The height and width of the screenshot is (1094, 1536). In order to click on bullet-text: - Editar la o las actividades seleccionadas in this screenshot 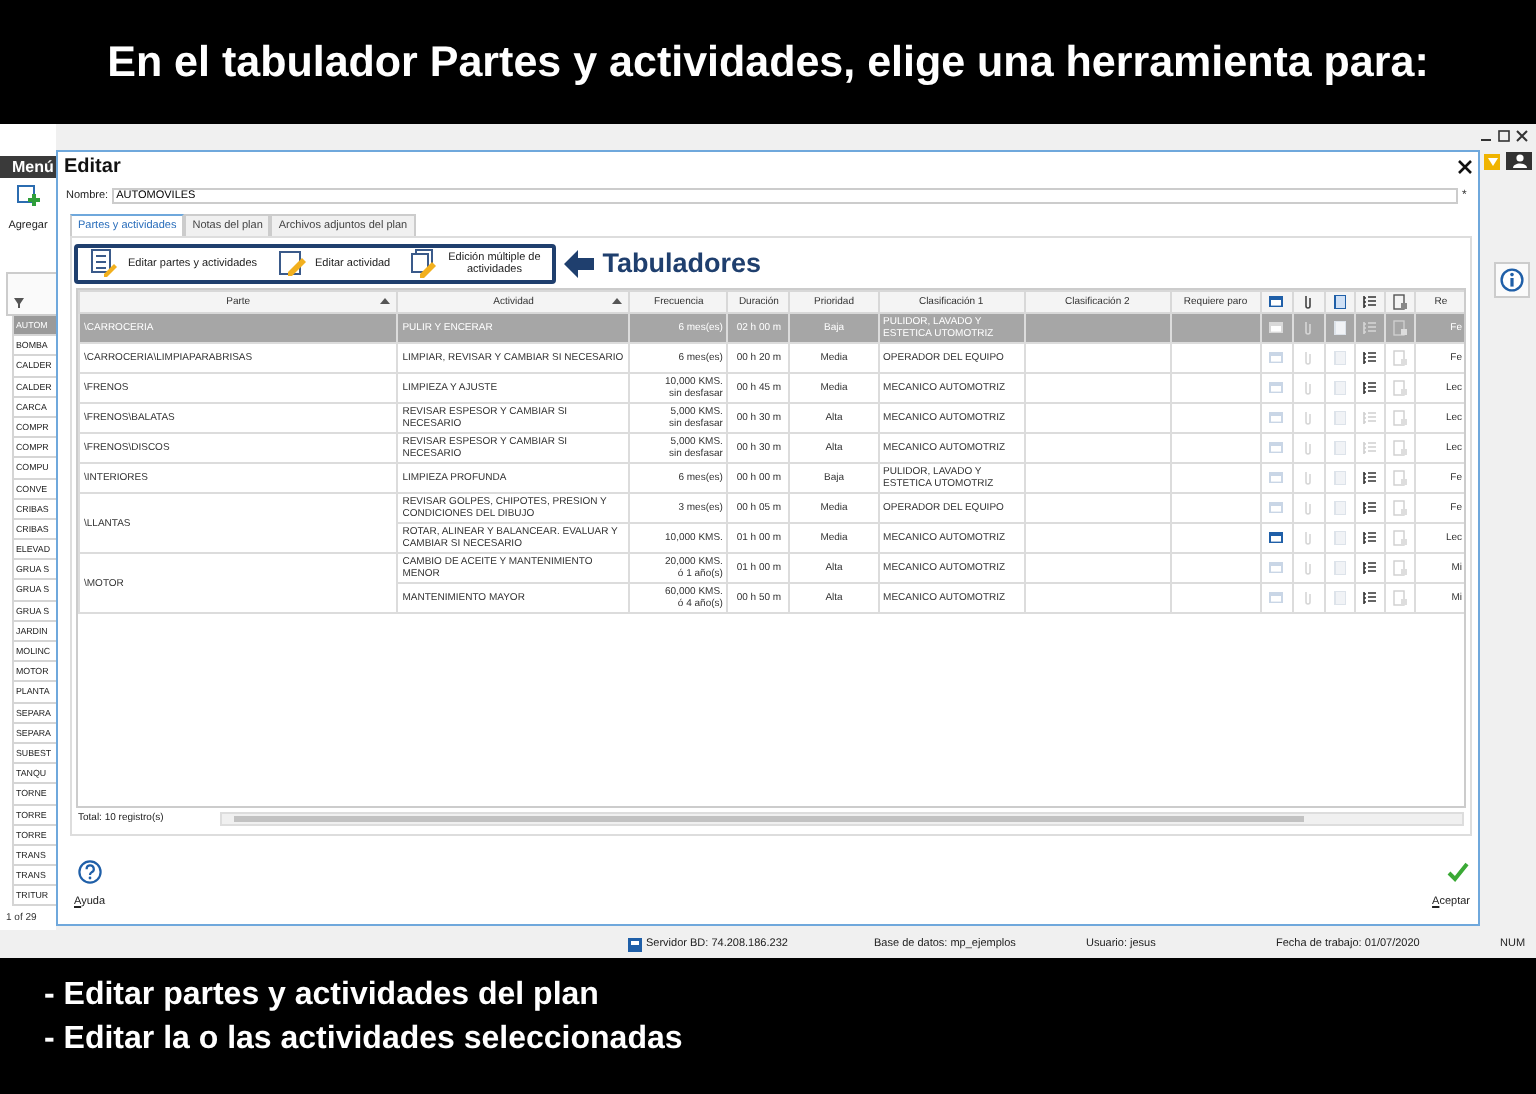, I will do `click(364, 1040)`.